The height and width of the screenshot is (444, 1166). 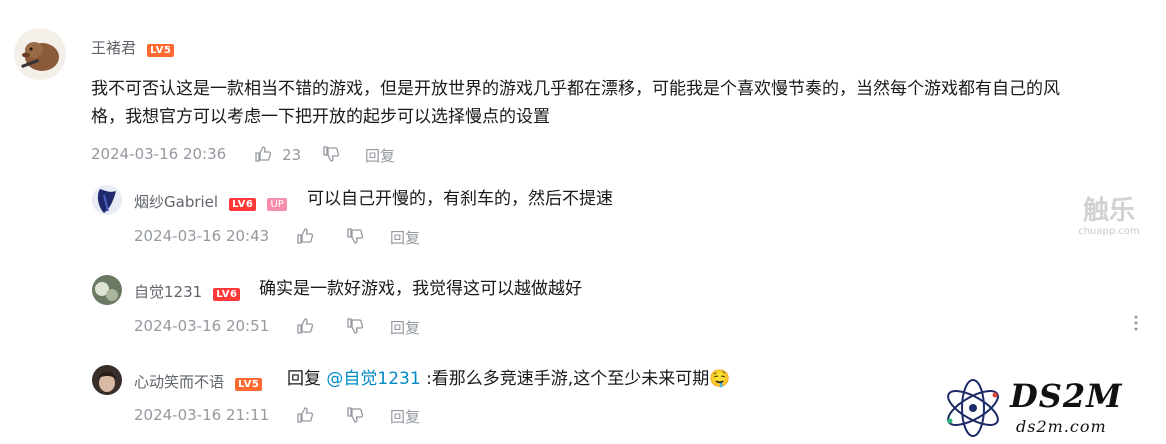 What do you see at coordinates (420, 289) in the screenshot?
I see `reply-text: 确实是一款好游戏，我觉得这可以越做越好` at bounding box center [420, 289].